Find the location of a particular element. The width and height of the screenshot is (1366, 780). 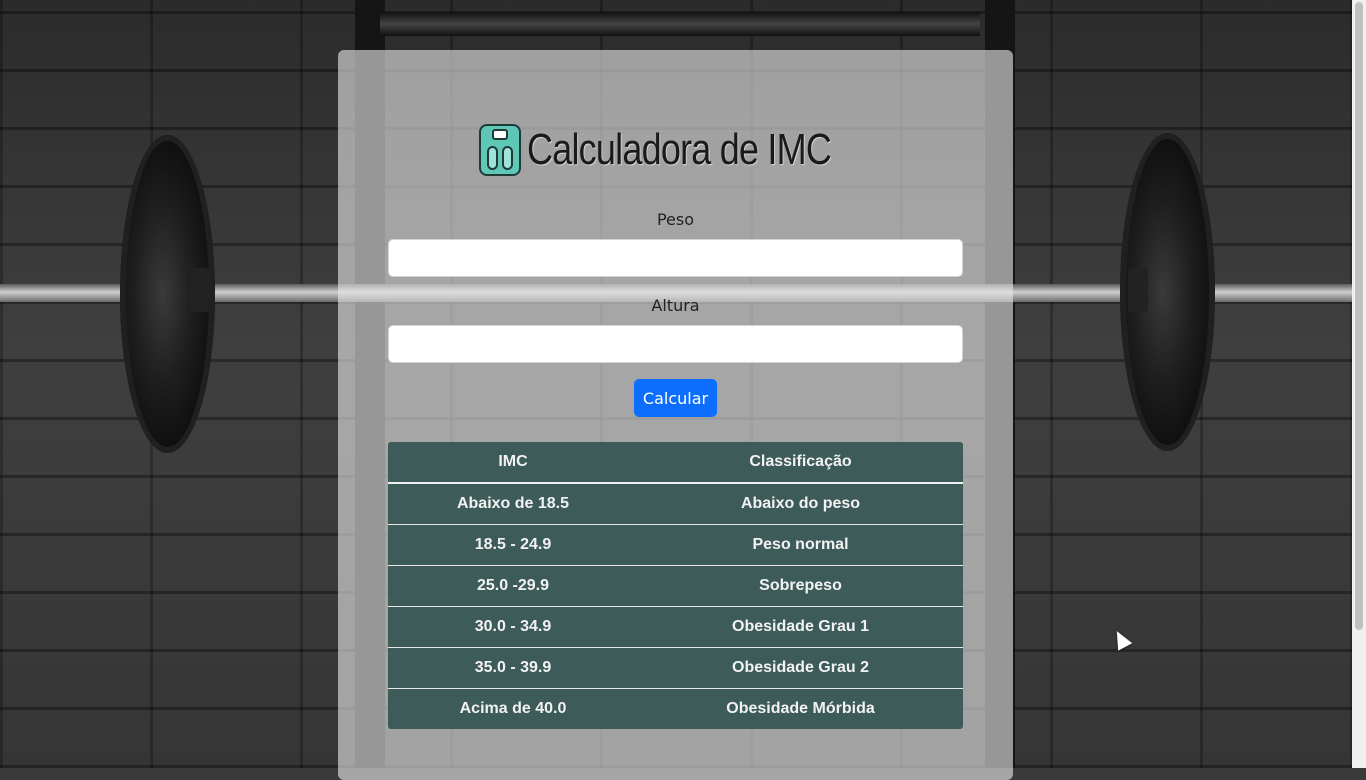

peso-label: Peso is located at coordinates (675, 219).